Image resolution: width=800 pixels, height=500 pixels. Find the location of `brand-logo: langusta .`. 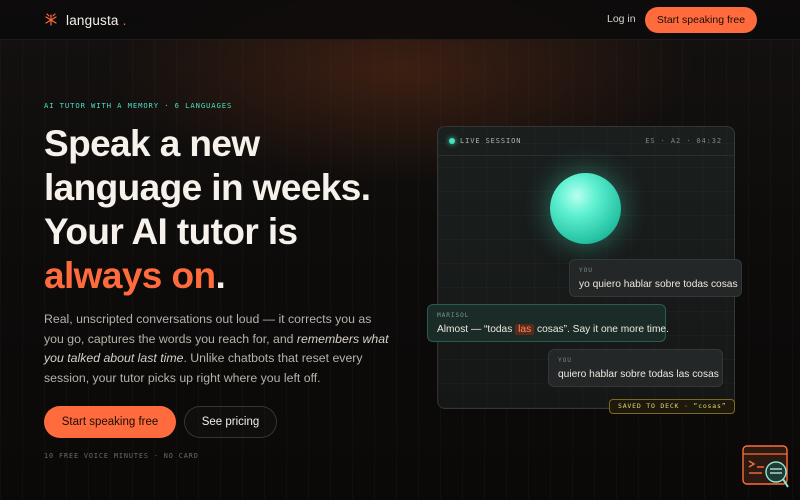

brand-logo: langusta . is located at coordinates (85, 20).